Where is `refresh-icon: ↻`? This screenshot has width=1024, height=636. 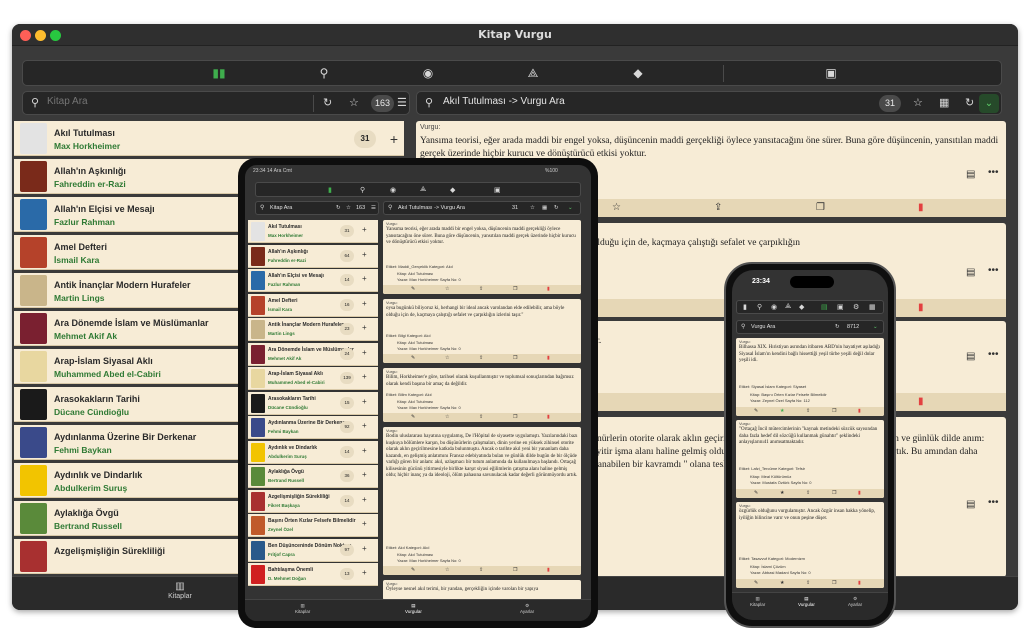
refresh-icon: ↻ is located at coordinates (338, 208).